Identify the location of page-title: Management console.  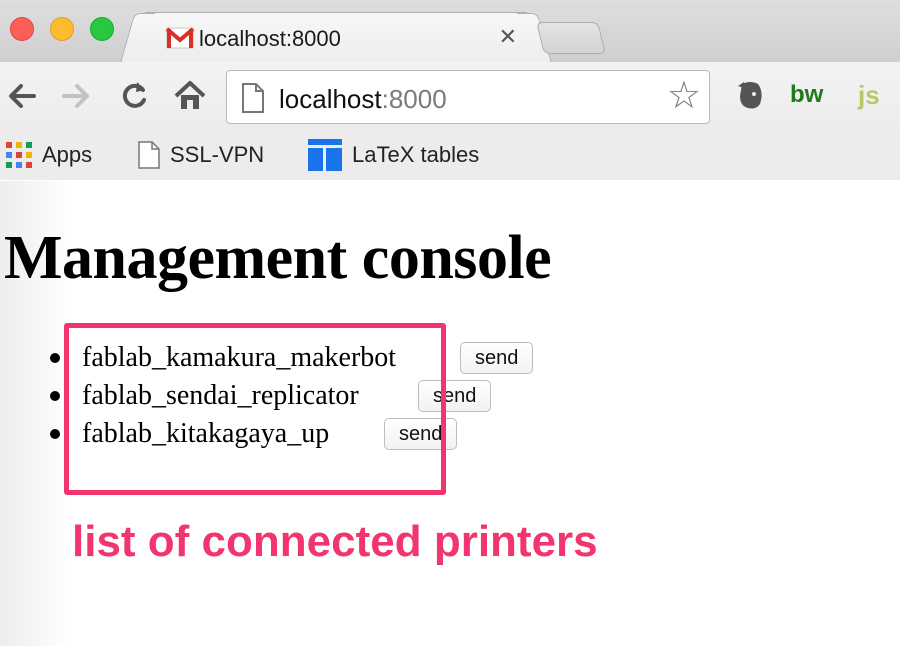
(278, 258).